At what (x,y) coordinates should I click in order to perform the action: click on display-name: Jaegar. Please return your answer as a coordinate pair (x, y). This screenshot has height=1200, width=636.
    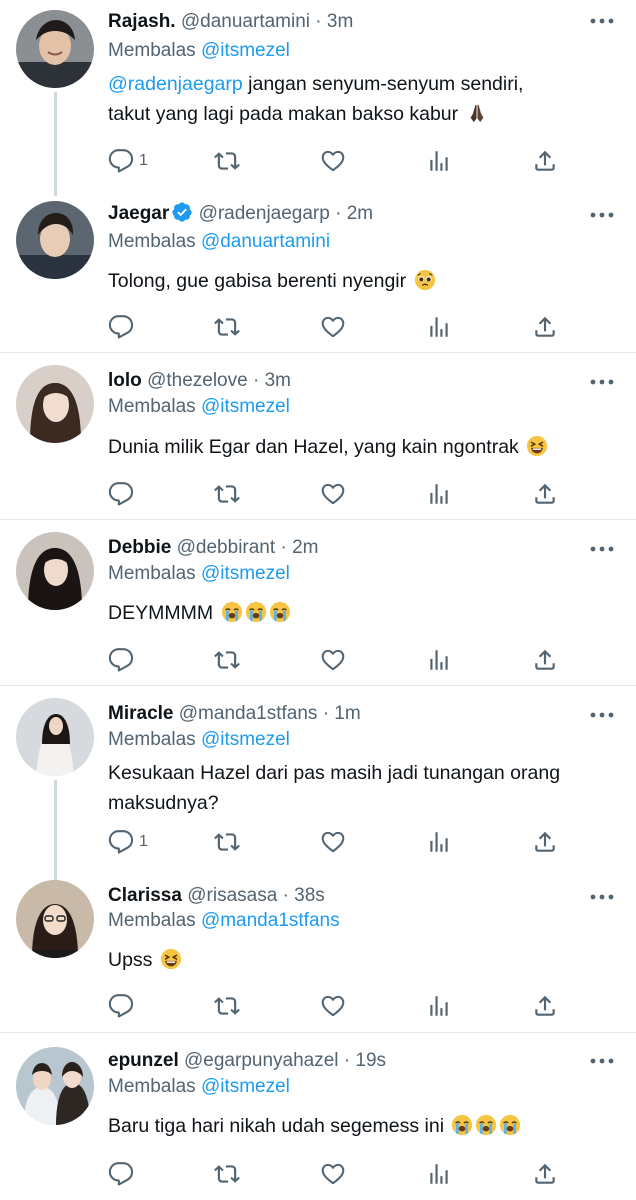
    Looking at the image, I should click on (138, 213).